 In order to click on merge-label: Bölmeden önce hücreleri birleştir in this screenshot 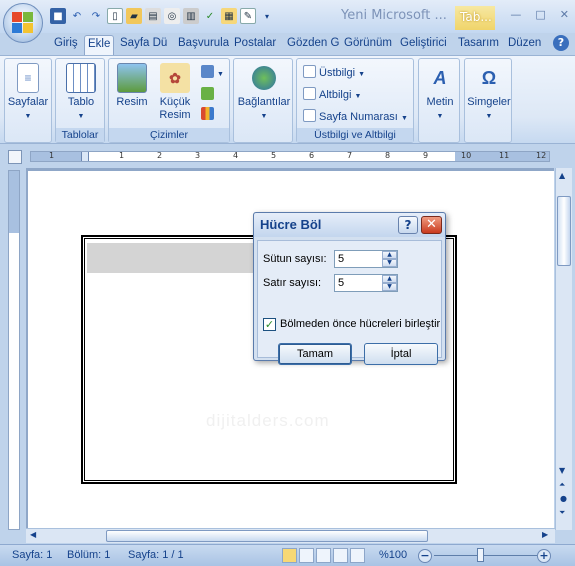, I will do `click(360, 324)`.